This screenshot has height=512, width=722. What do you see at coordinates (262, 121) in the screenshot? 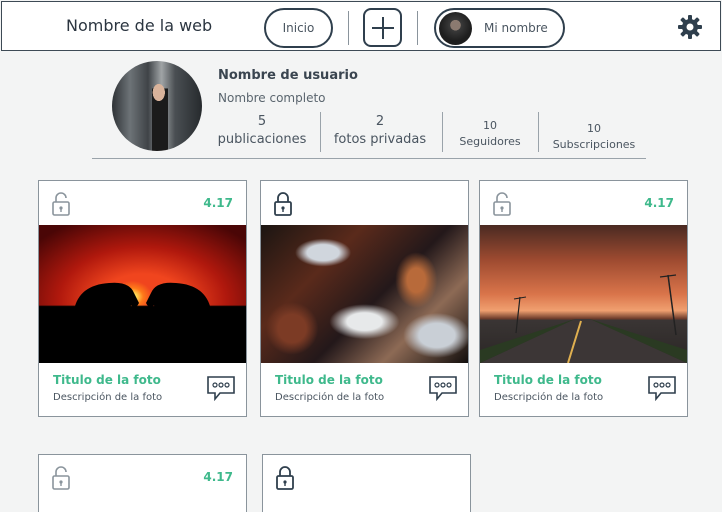
I see `stat-value: 5` at bounding box center [262, 121].